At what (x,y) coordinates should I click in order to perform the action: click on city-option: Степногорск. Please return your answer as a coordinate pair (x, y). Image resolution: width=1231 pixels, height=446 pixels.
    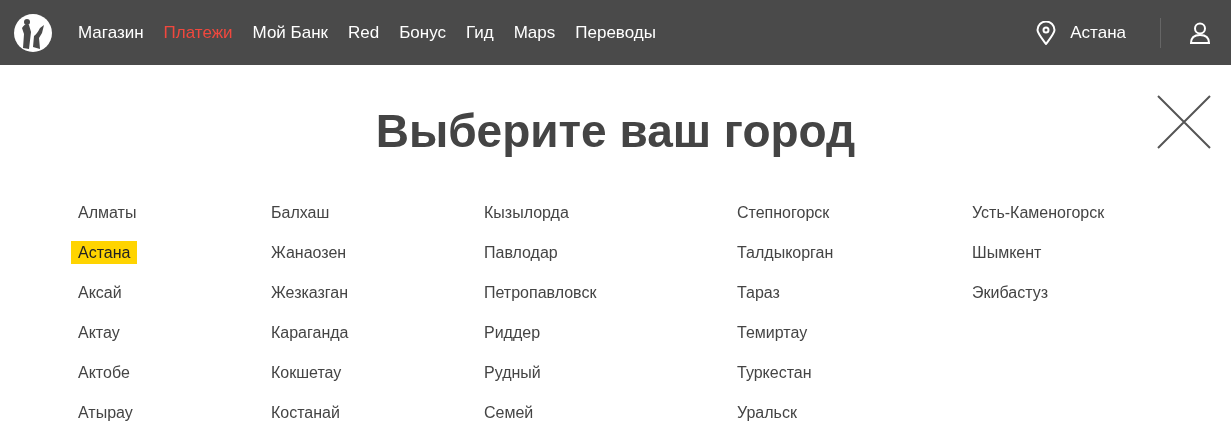
    Looking at the image, I should click on (783, 212).